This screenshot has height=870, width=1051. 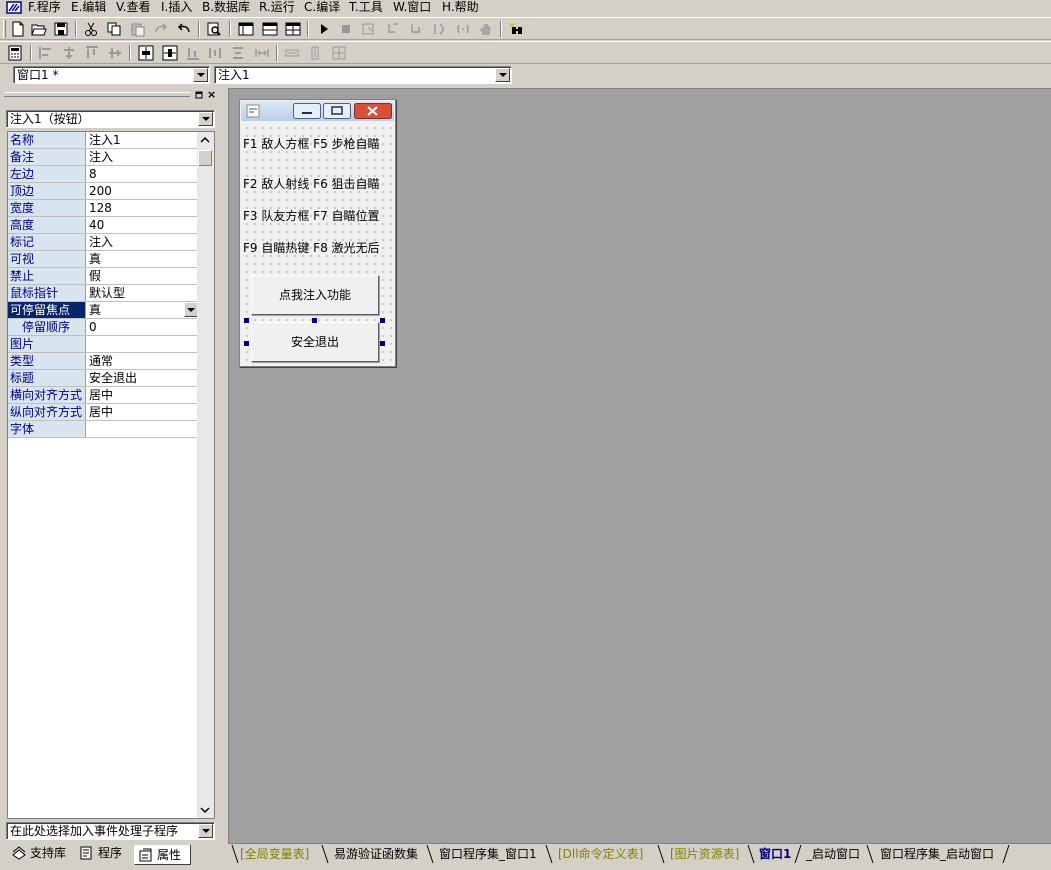 What do you see at coordinates (142, 344) in the screenshot?
I see `property-value` at bounding box center [142, 344].